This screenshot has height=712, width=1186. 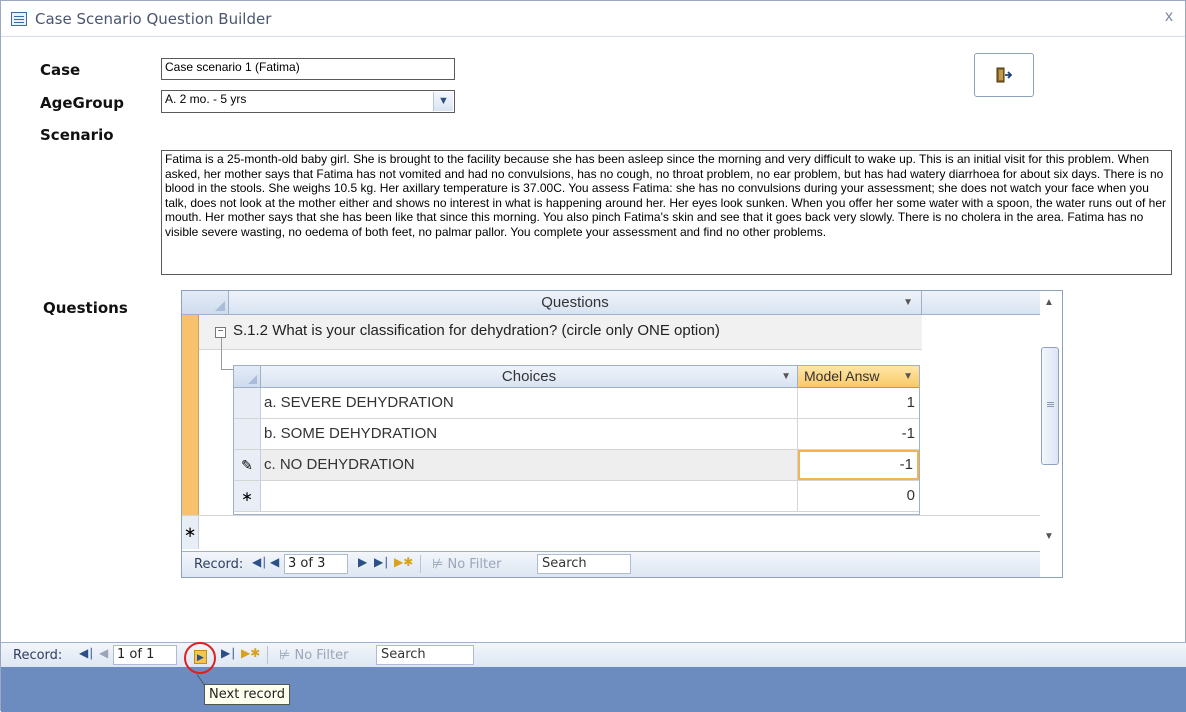 I want to click on select-all-corner, so click(x=205, y=303).